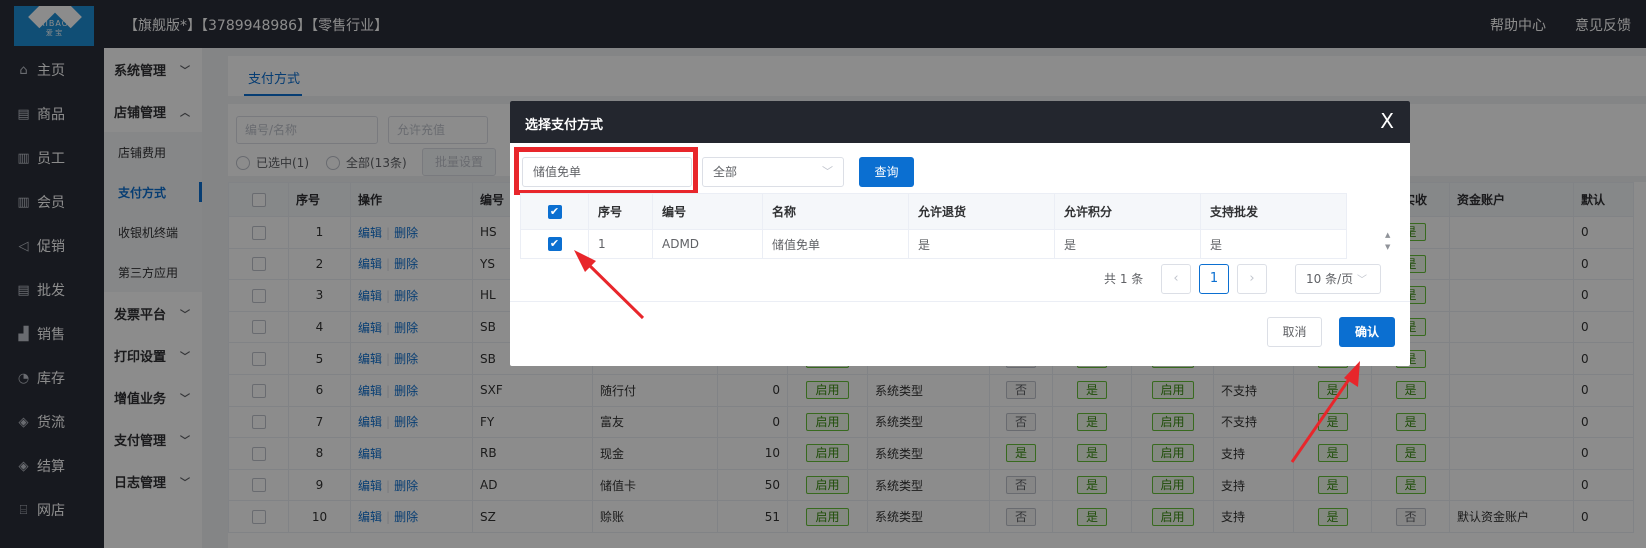 This screenshot has width=1646, height=548. What do you see at coordinates (1367, 332) in the screenshot?
I see `confirm-button: 确认` at bounding box center [1367, 332].